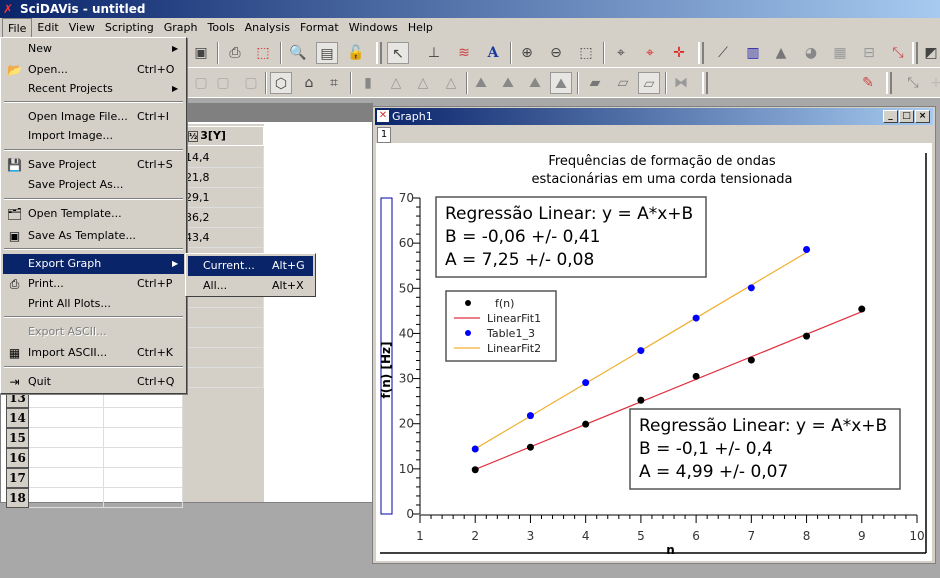  What do you see at coordinates (221, 28) in the screenshot?
I see `menu-tools: Tools` at bounding box center [221, 28].